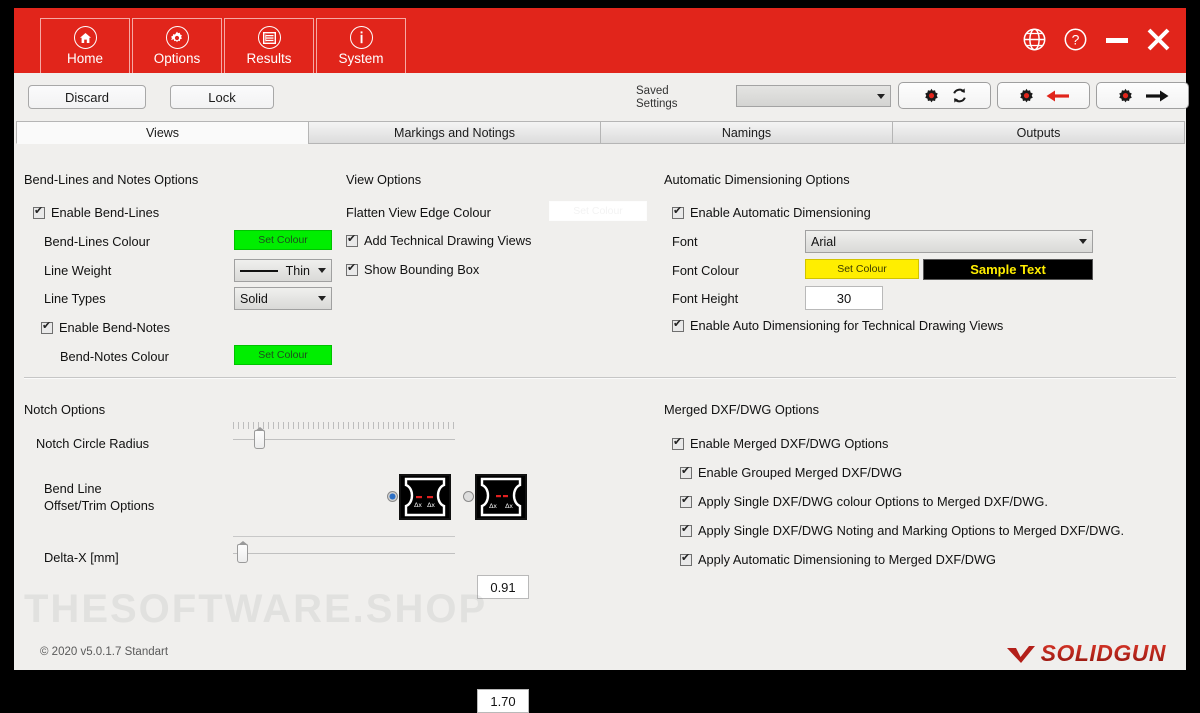 This screenshot has width=1200, height=713. What do you see at coordinates (222, 97) in the screenshot?
I see `lock-button: Lock` at bounding box center [222, 97].